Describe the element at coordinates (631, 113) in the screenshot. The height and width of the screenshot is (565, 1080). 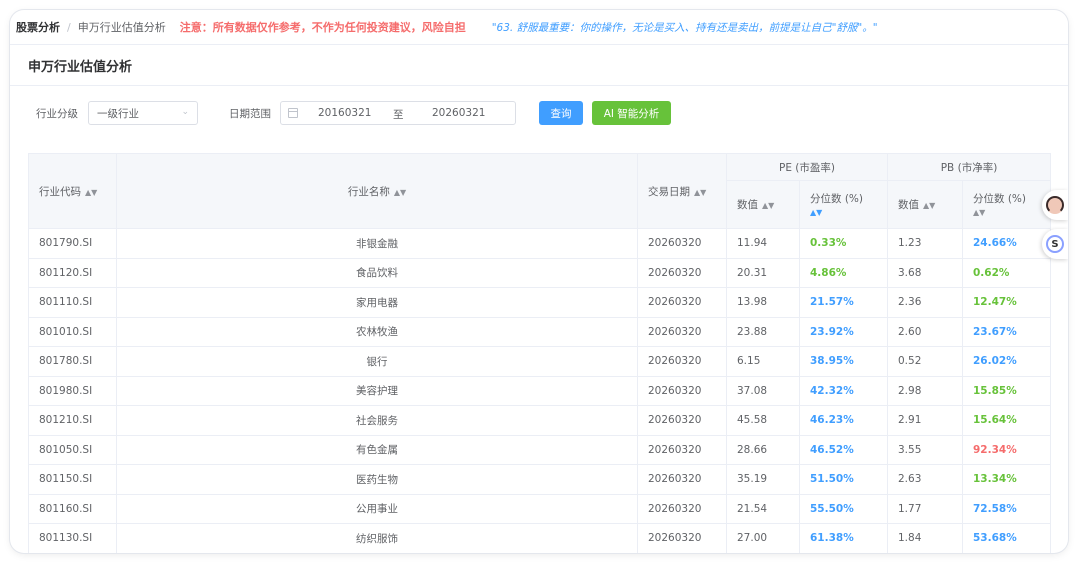
I see `ai-analysis-button: AI 智能分析` at that location.